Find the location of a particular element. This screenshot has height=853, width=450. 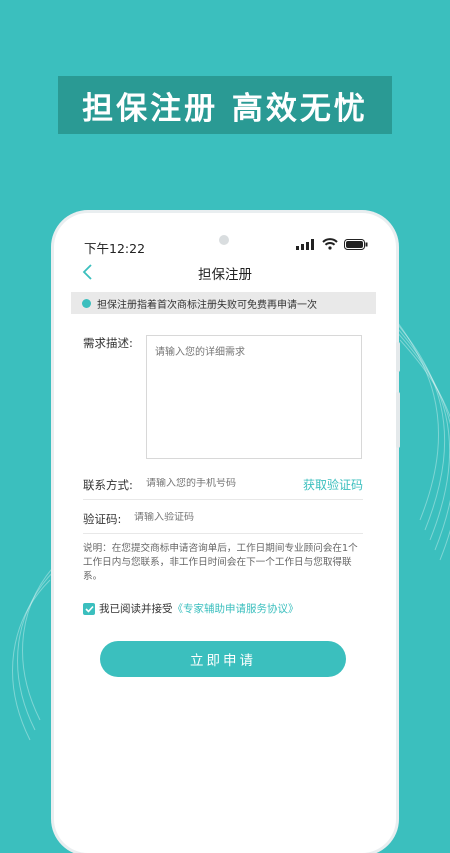

apply-now-label: 立即申请 is located at coordinates (223, 661).